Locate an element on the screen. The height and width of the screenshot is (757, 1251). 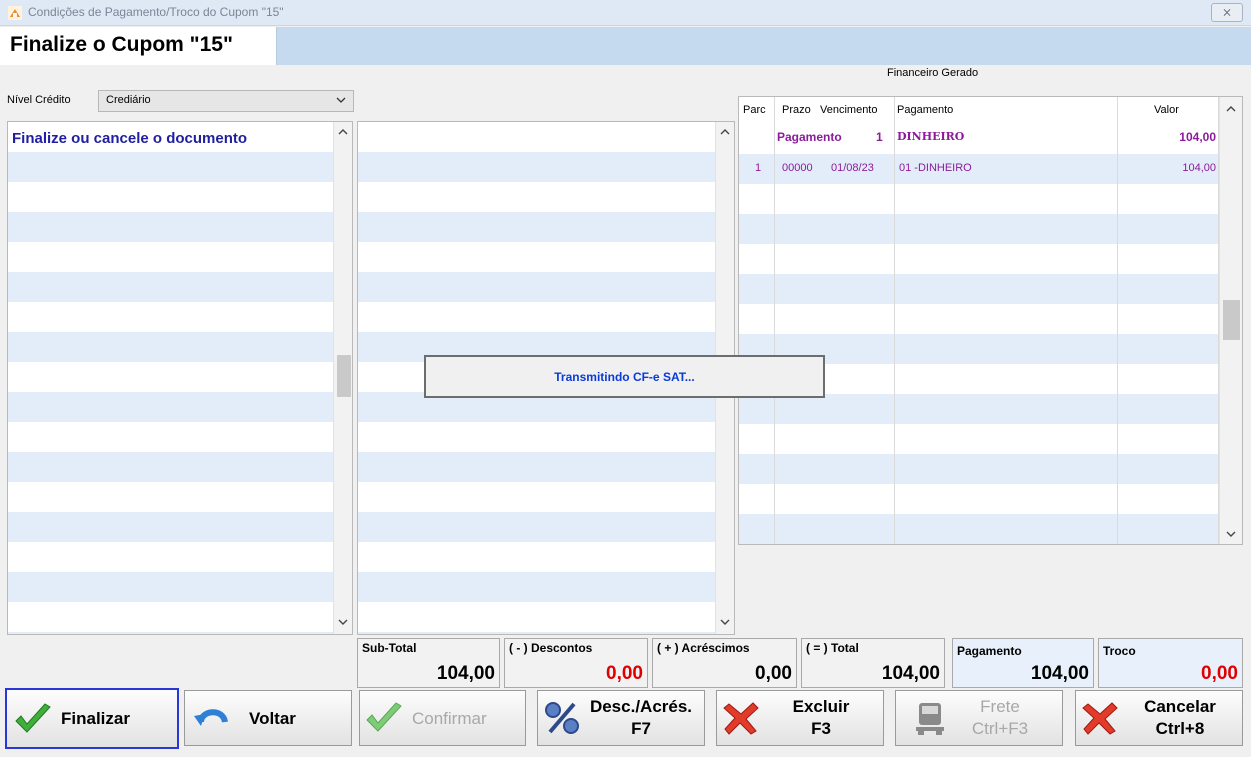
excluir-label: Excluir is located at coordinates (821, 706).